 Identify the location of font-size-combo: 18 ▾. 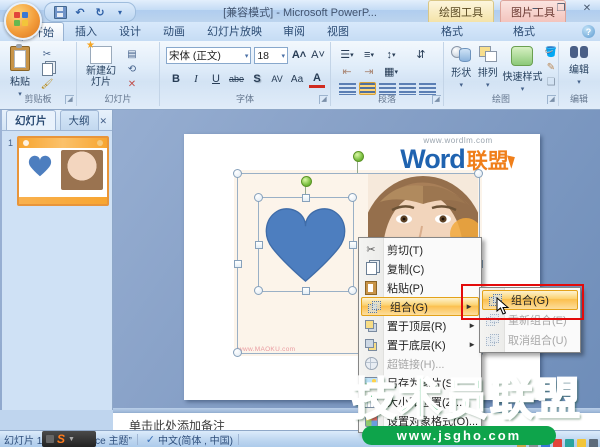
(271, 55).